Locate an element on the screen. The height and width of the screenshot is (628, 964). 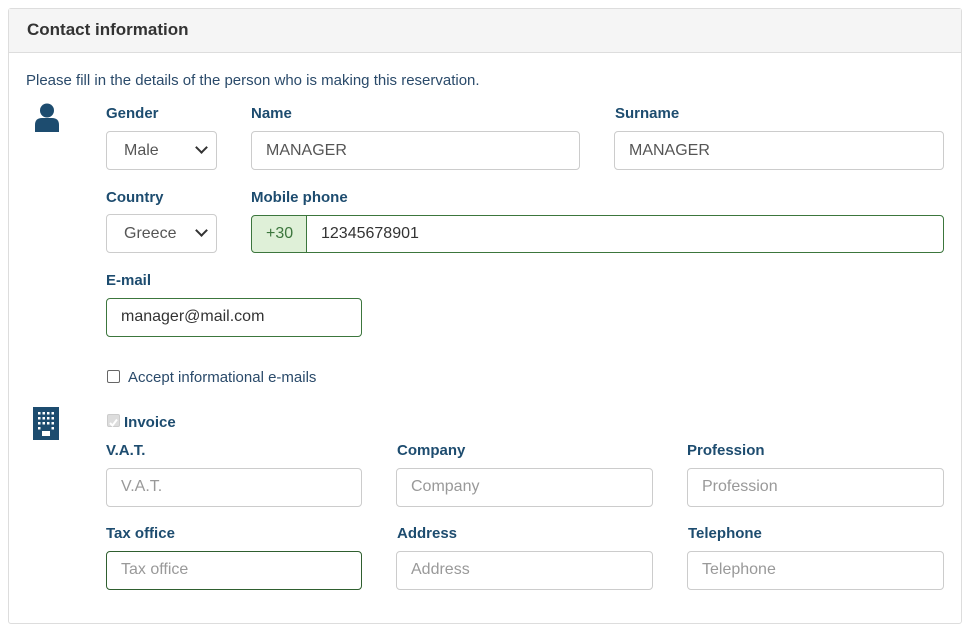
company-label: Company is located at coordinates (431, 450).